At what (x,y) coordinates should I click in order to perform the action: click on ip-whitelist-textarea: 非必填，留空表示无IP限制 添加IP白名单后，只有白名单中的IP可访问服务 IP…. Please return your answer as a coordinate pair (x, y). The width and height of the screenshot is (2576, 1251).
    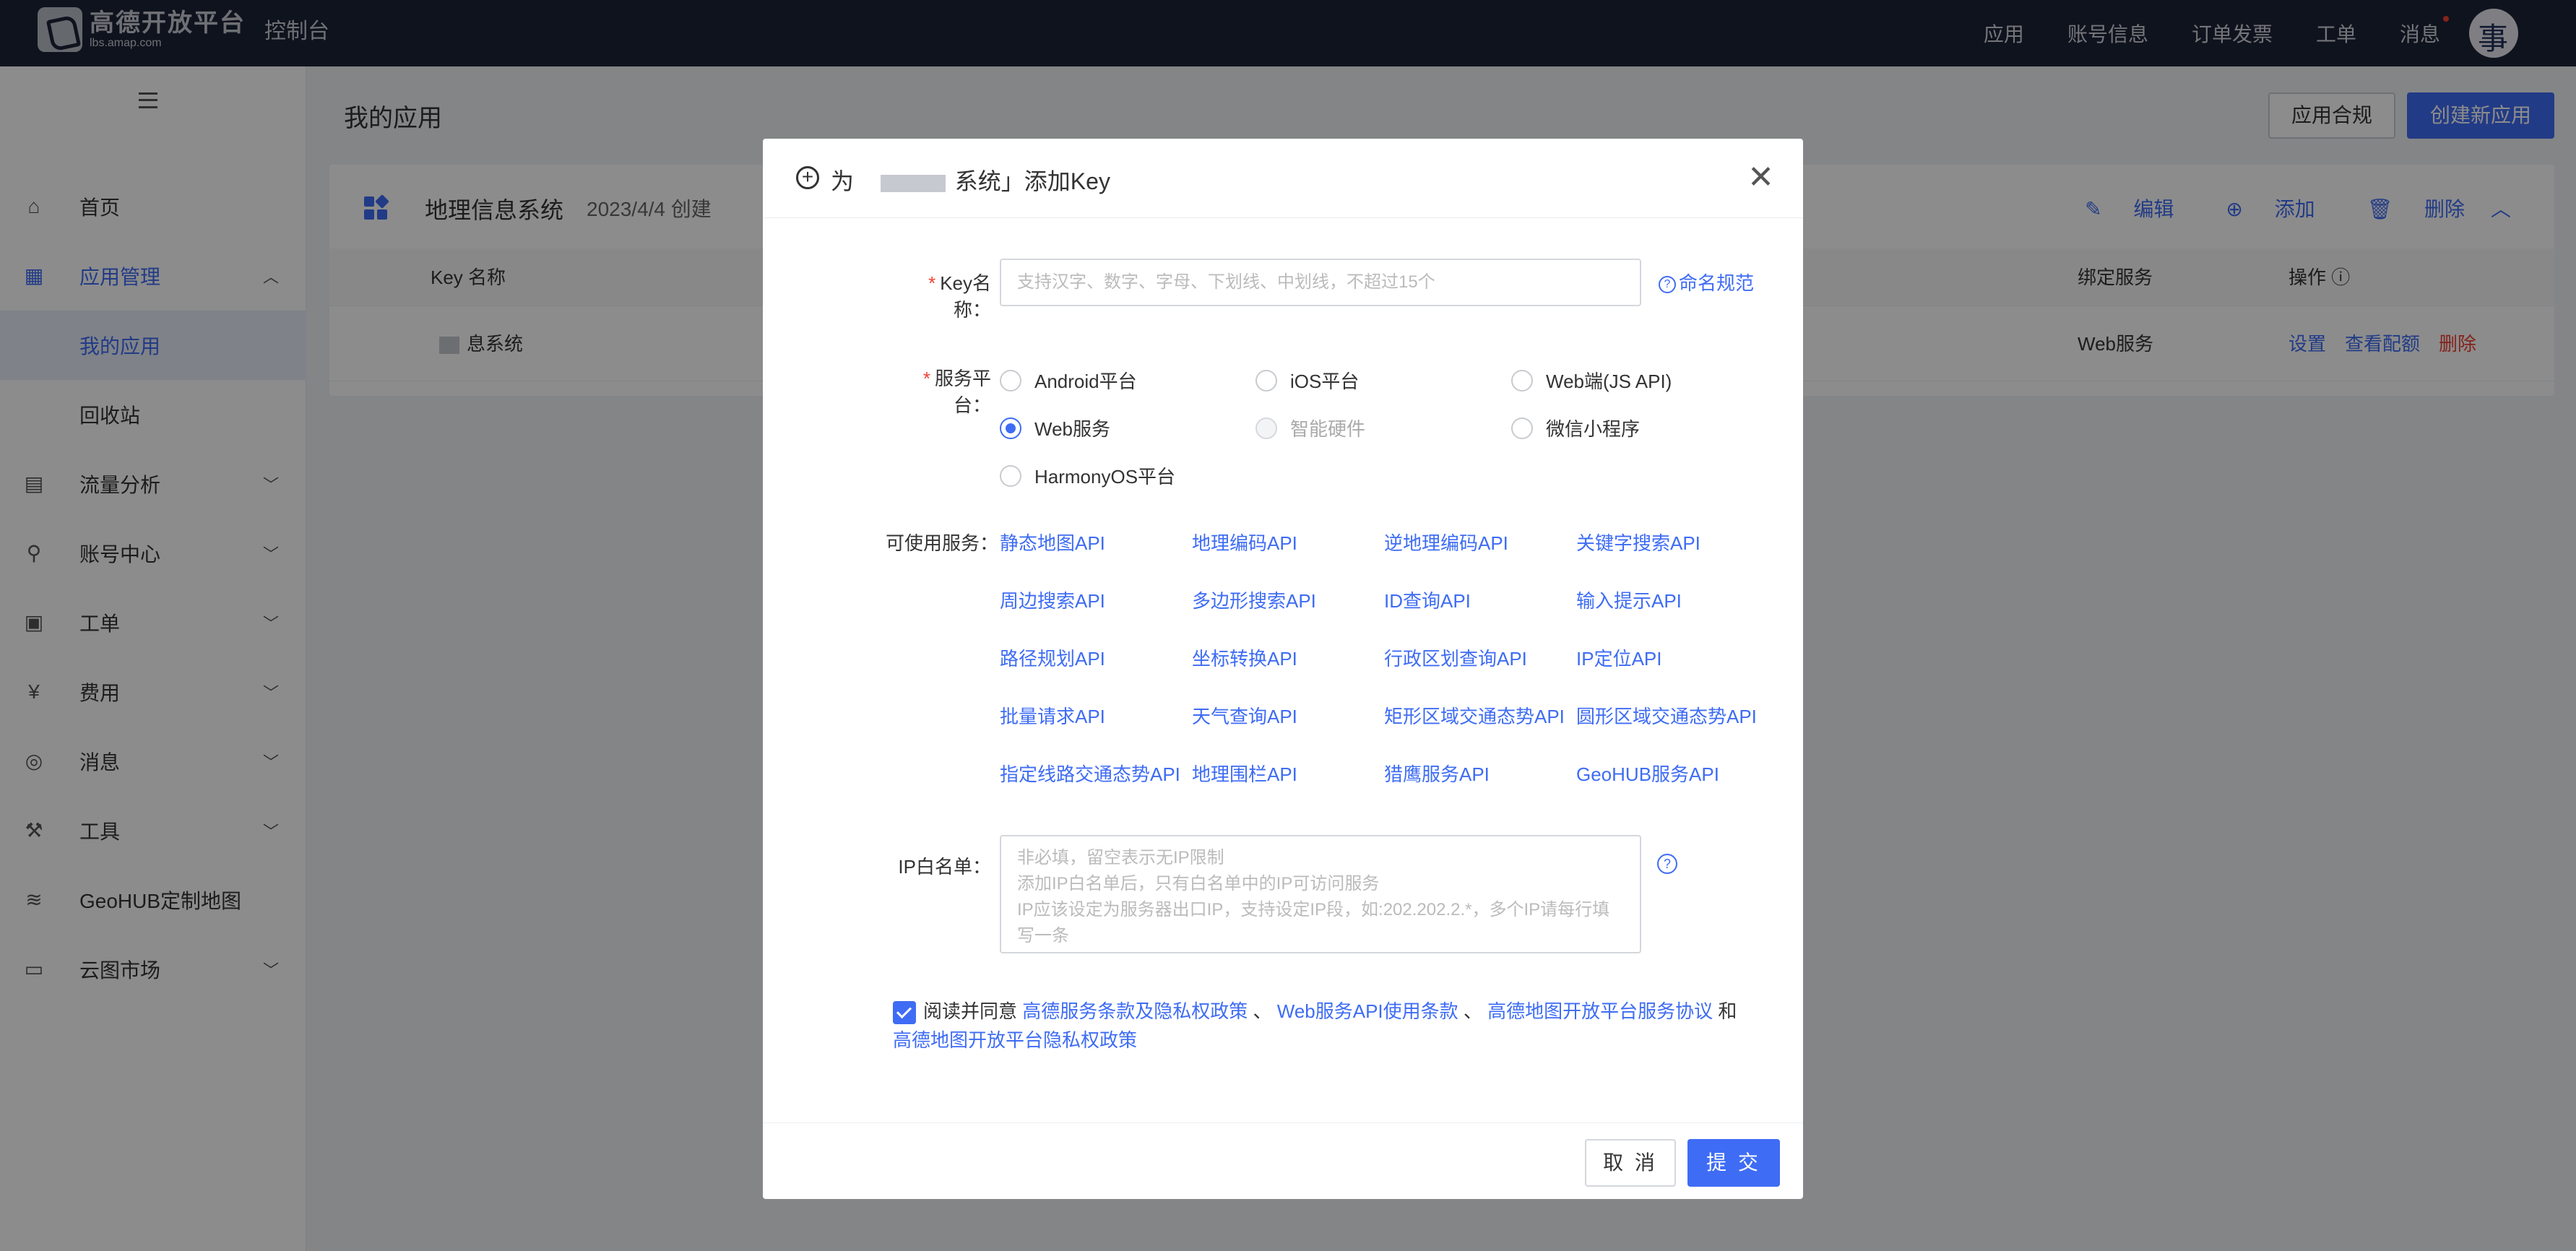
    Looking at the image, I should click on (1320, 894).